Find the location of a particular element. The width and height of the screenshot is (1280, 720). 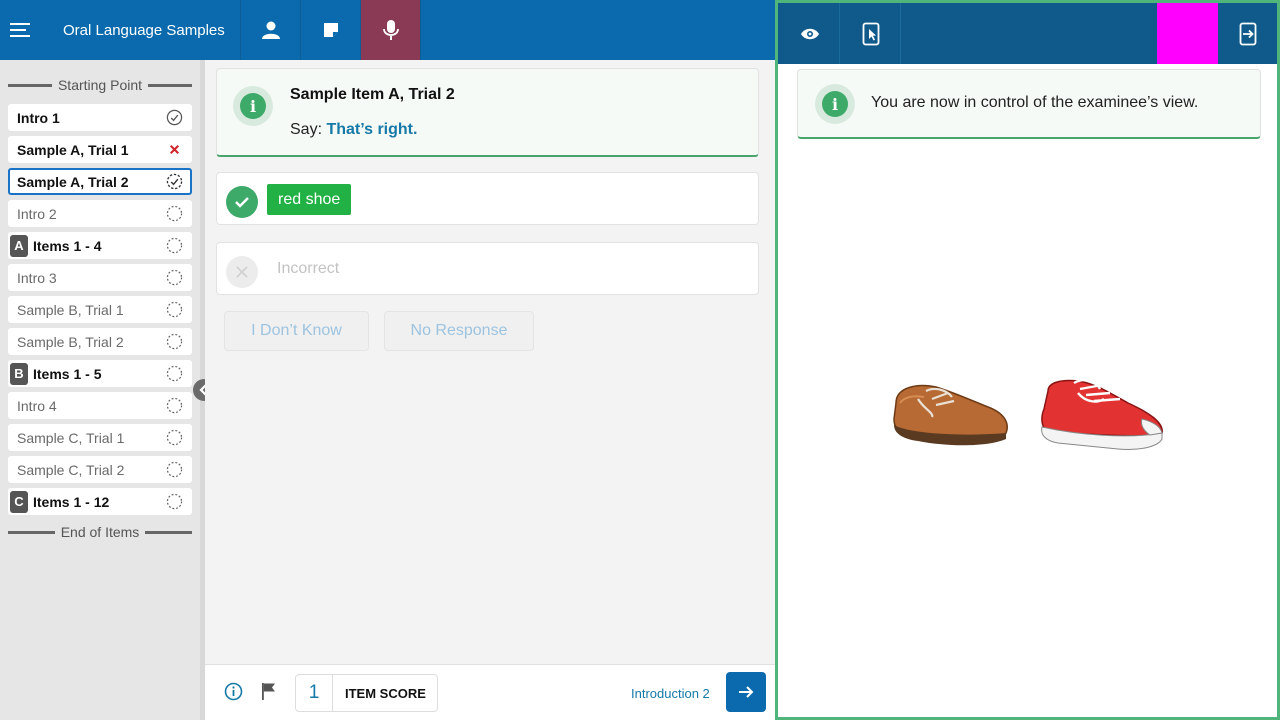

sidebar-item-sample-c-trial-1: Sample C, Trial 1 is located at coordinates (100, 437).